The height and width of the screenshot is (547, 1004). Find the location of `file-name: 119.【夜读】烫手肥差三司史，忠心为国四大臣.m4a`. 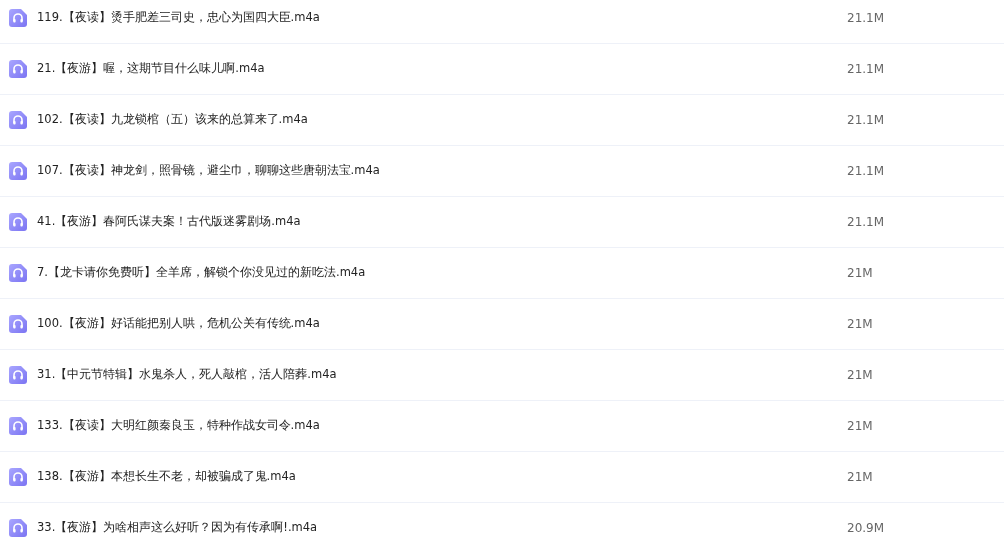

file-name: 119.【夜读】烫手肥差三司史，忠心为国四大臣.m4a is located at coordinates (179, 18).